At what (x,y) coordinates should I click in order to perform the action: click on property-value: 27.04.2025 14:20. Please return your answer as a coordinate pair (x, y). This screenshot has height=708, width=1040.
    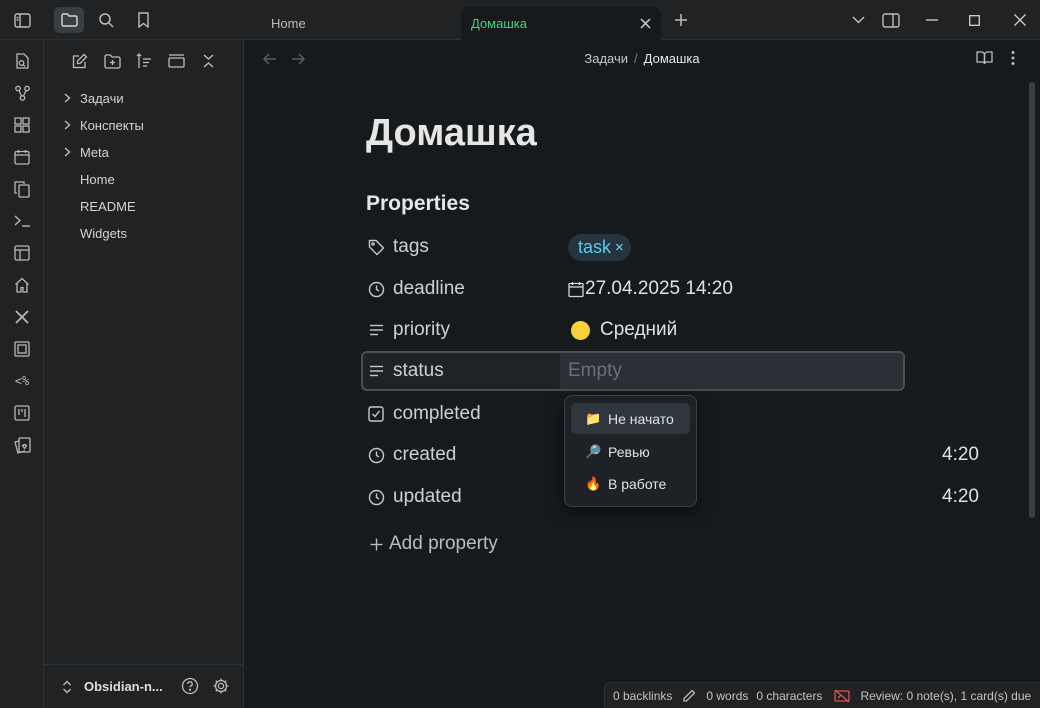
    Looking at the image, I should click on (650, 289).